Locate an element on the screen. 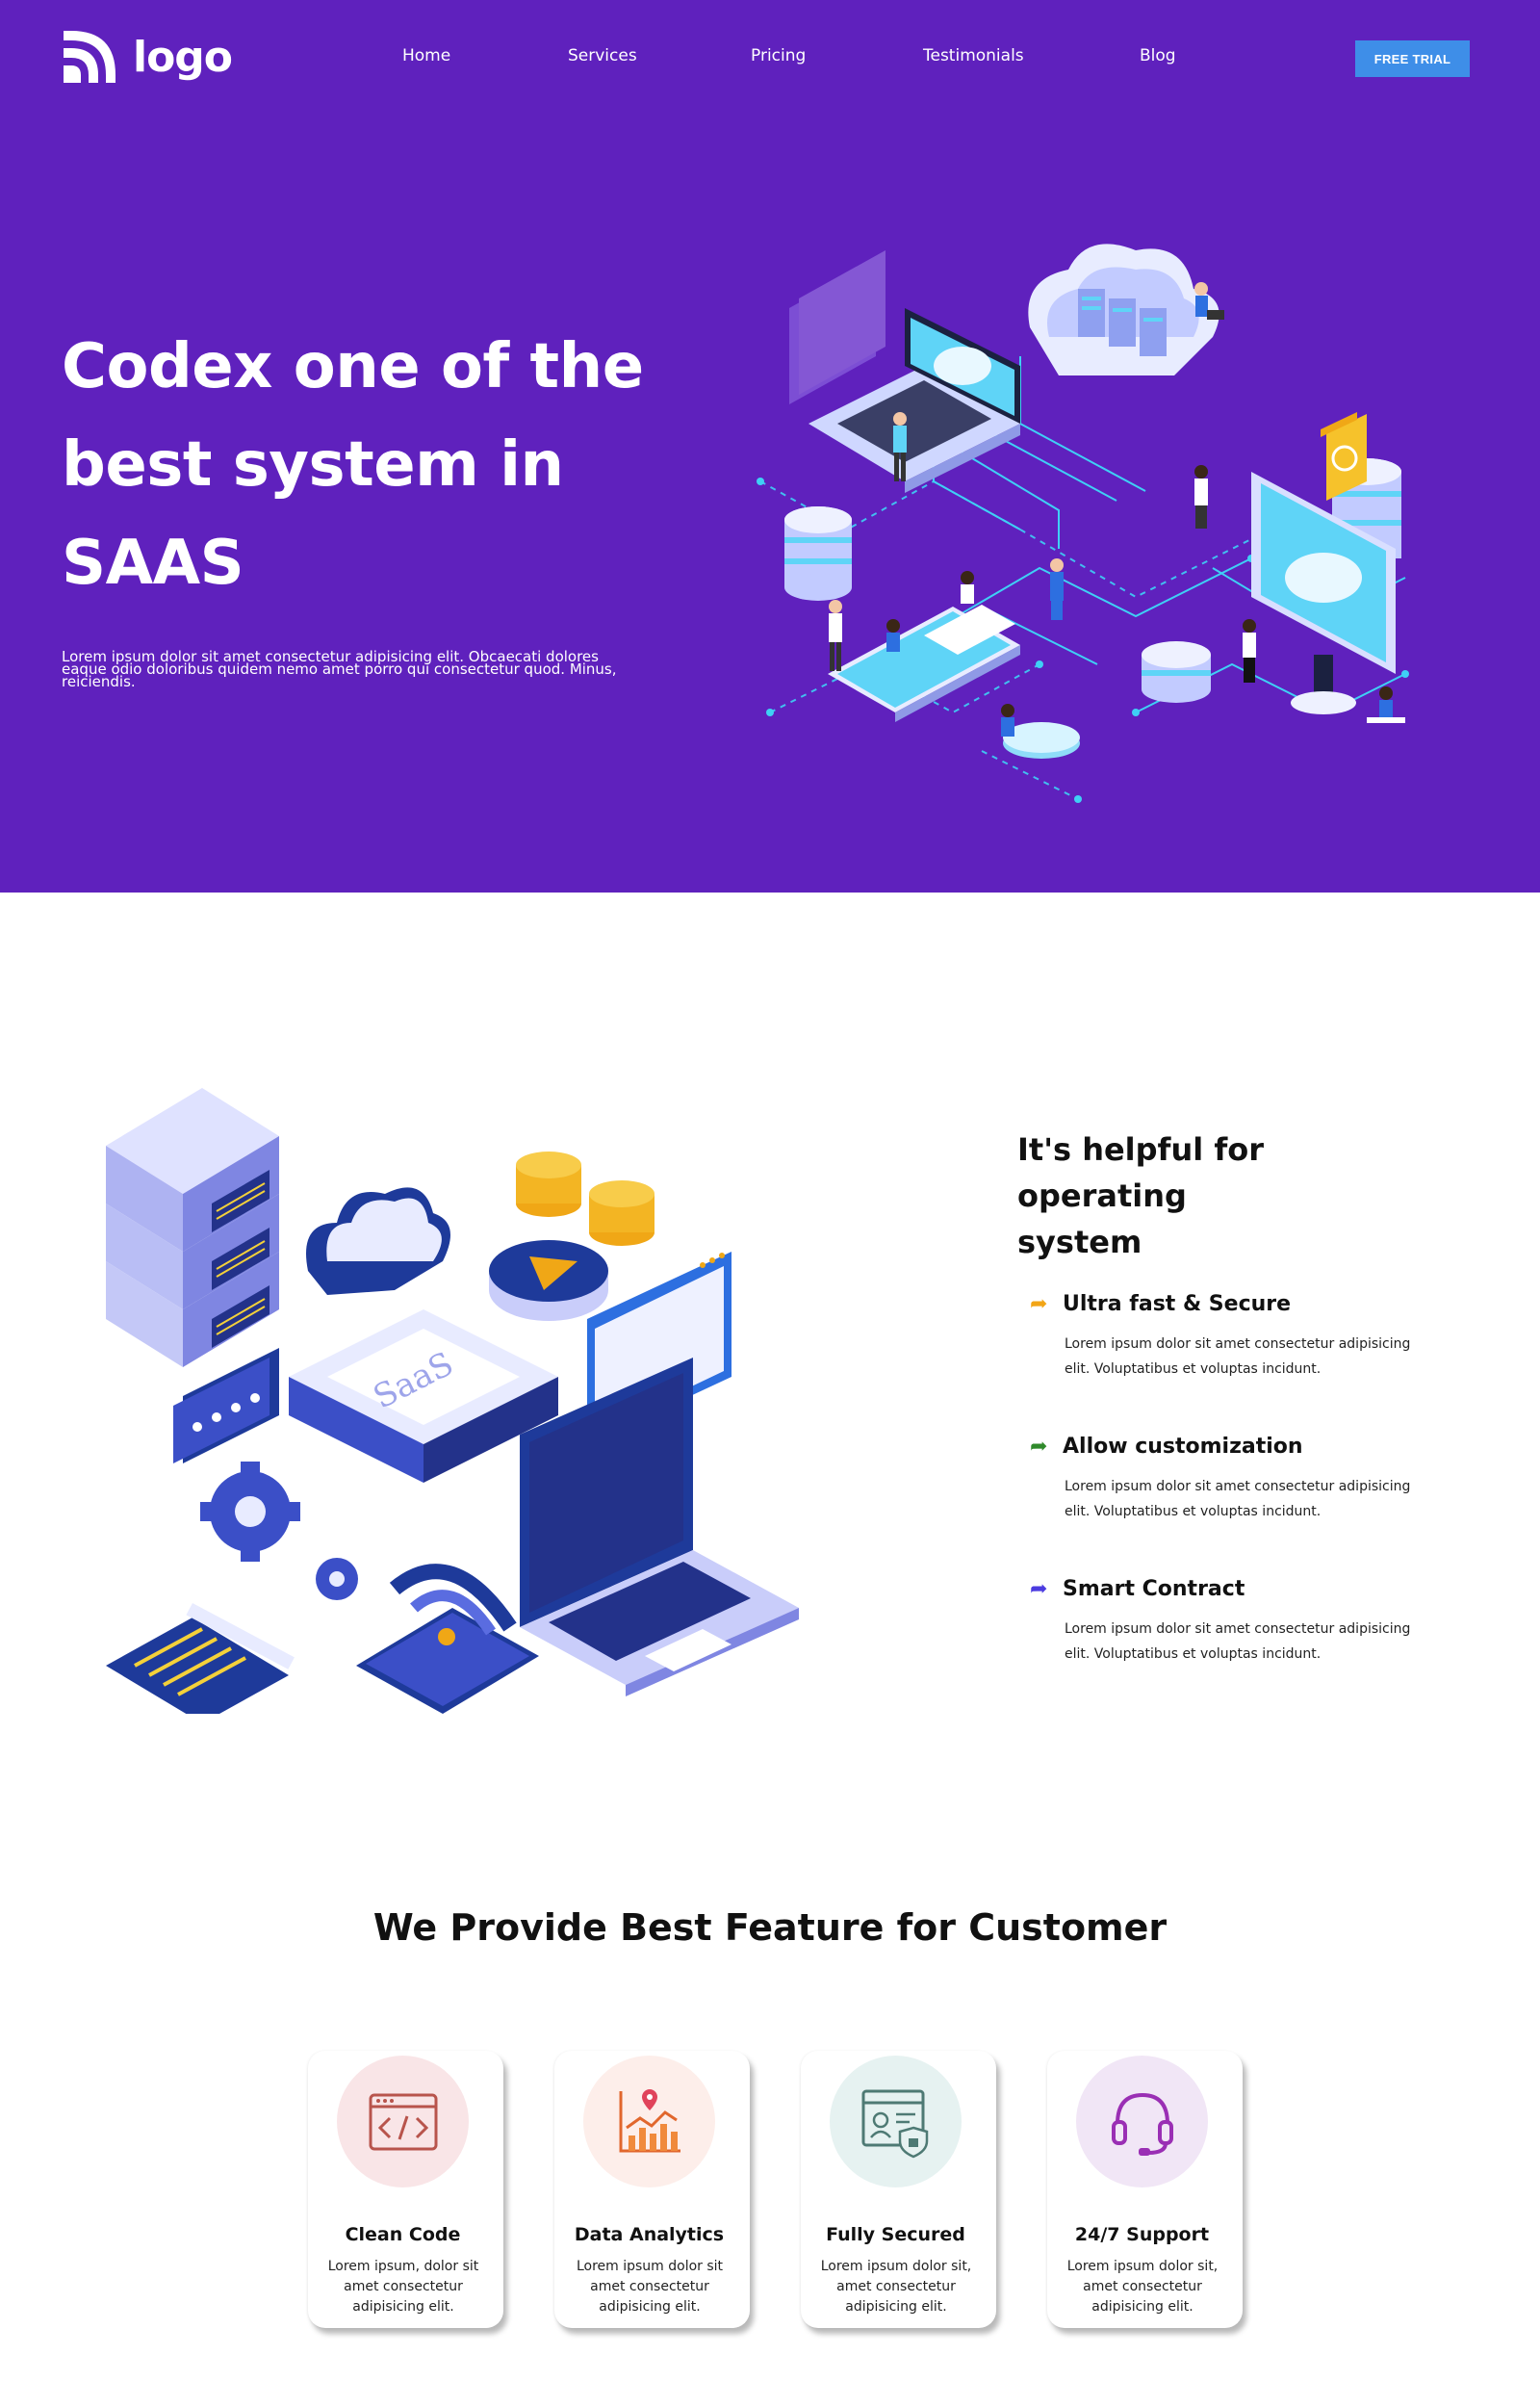  code-window-icon is located at coordinates (403, 2121).